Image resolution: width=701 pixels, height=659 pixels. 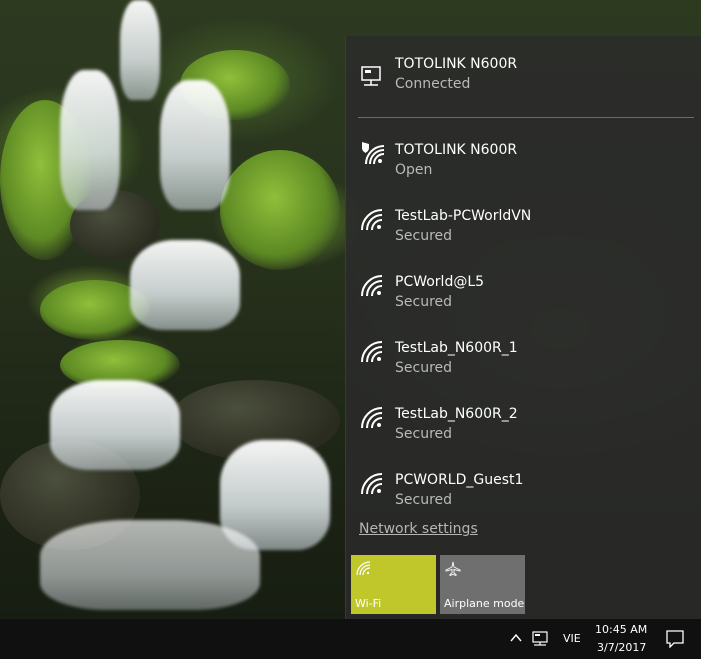 I want to click on clock-time: 10:45 AM, so click(x=621, y=629).